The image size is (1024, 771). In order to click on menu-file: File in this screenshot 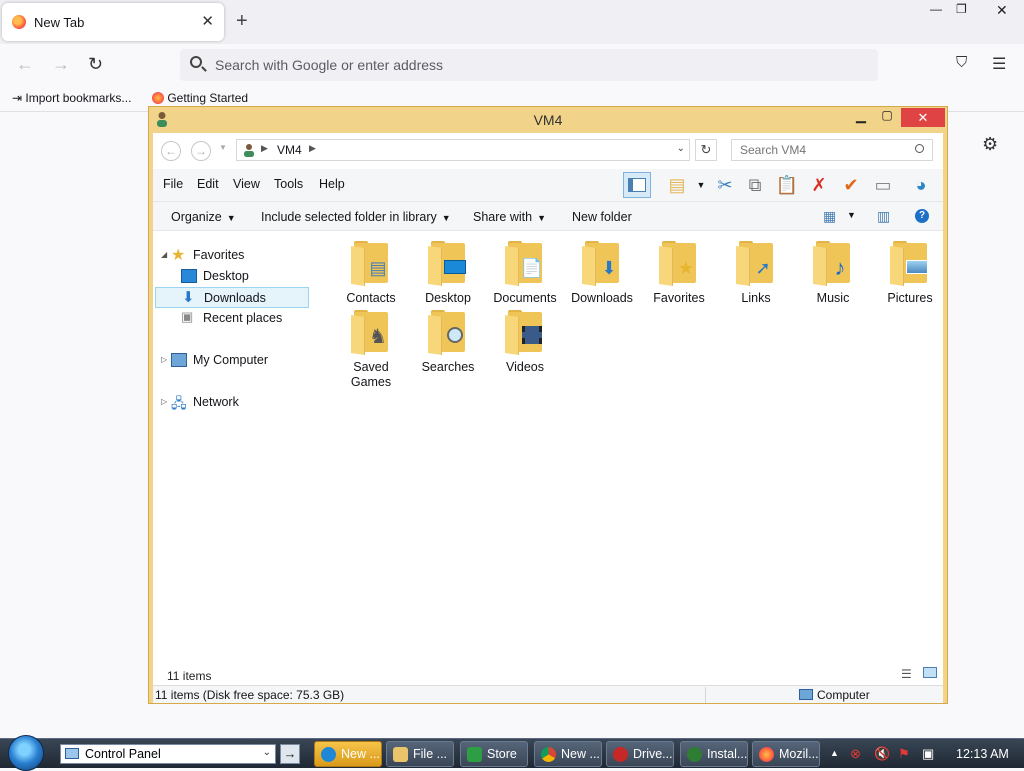, I will do `click(173, 184)`.